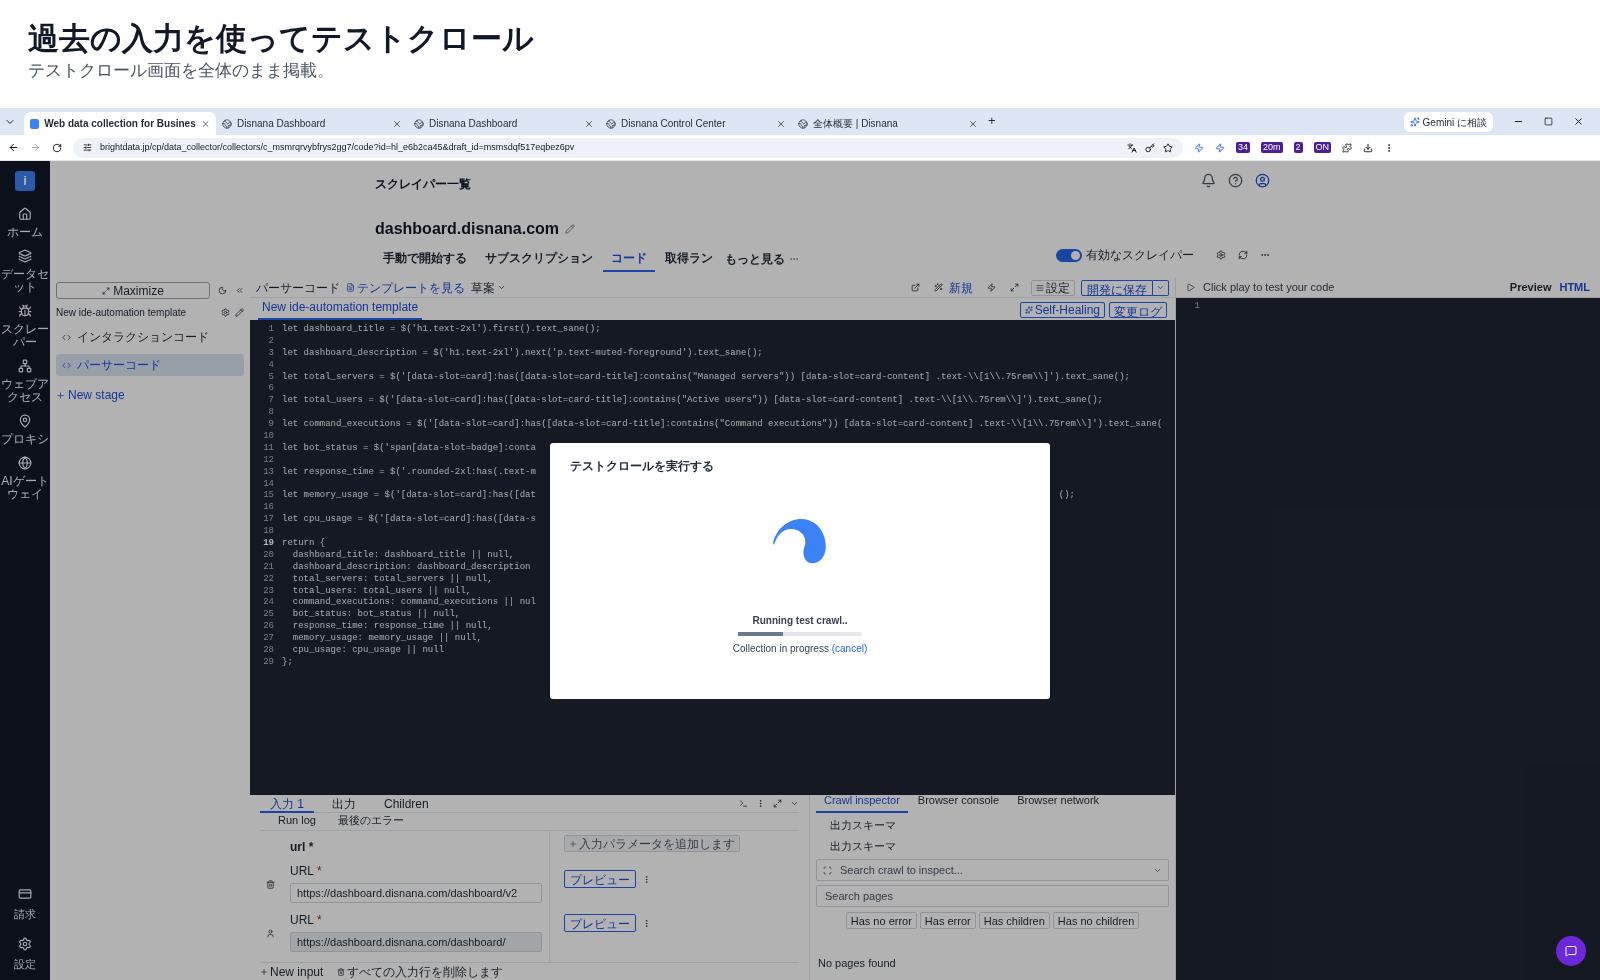  What do you see at coordinates (1161, 287) in the screenshot?
I see `save-menu-button` at bounding box center [1161, 287].